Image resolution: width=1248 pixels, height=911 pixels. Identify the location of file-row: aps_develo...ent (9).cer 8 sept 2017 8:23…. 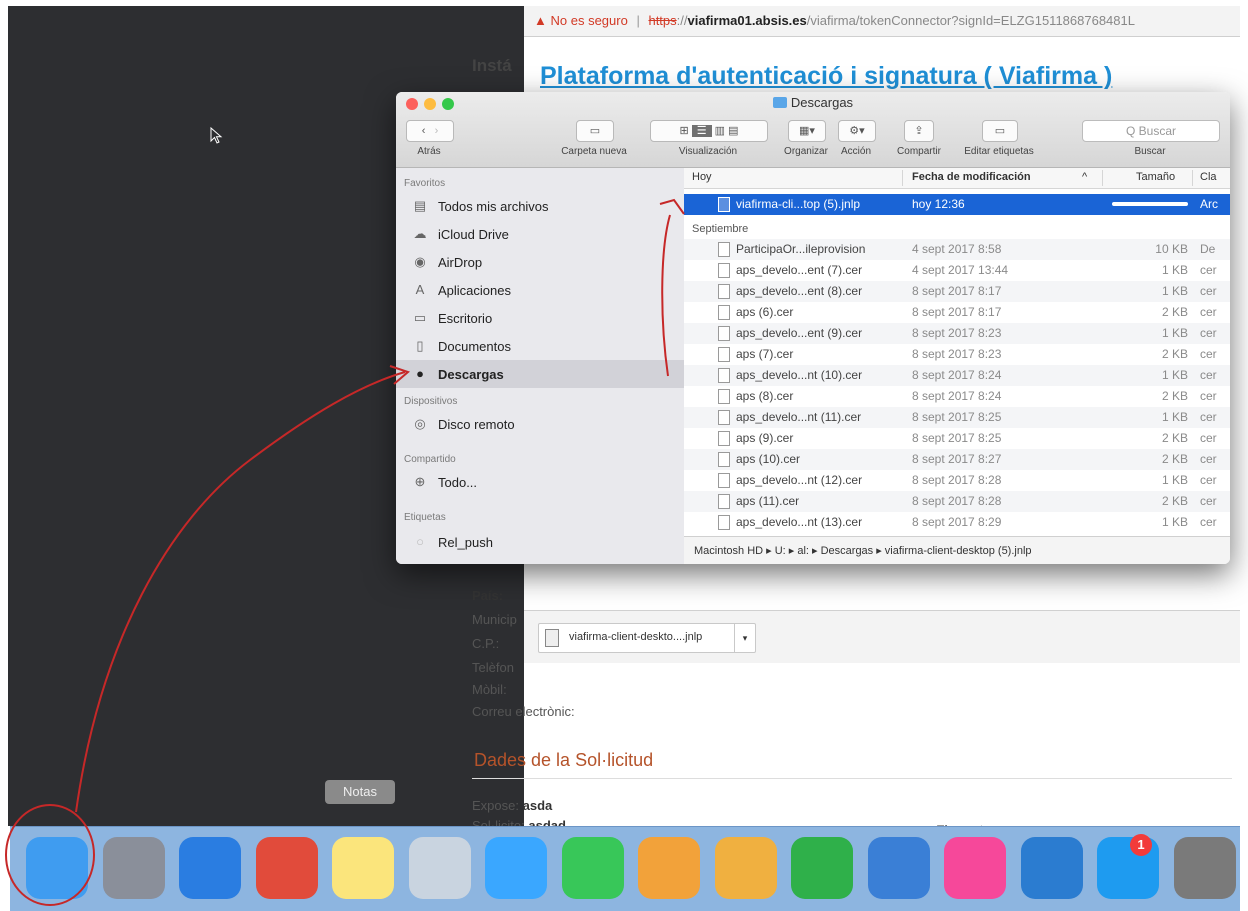
(957, 333).